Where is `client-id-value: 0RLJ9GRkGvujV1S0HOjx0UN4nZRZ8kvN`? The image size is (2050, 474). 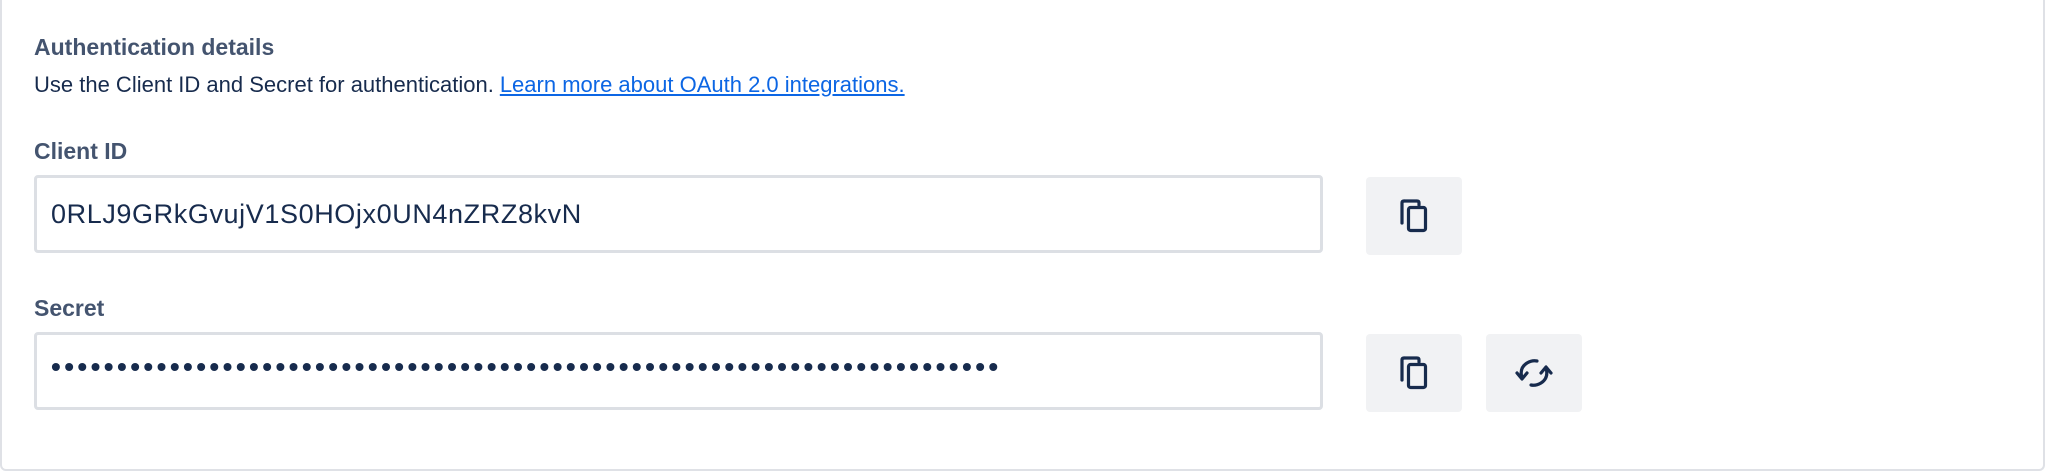
client-id-value: 0RLJ9GRkGvujV1S0HOjx0UN4nZRZ8kvN is located at coordinates (316, 213).